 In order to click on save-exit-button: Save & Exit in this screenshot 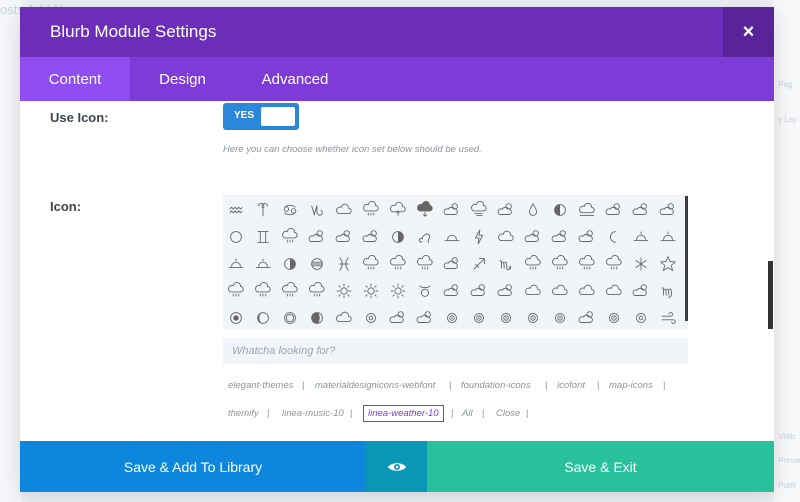, I will do `click(600, 466)`.